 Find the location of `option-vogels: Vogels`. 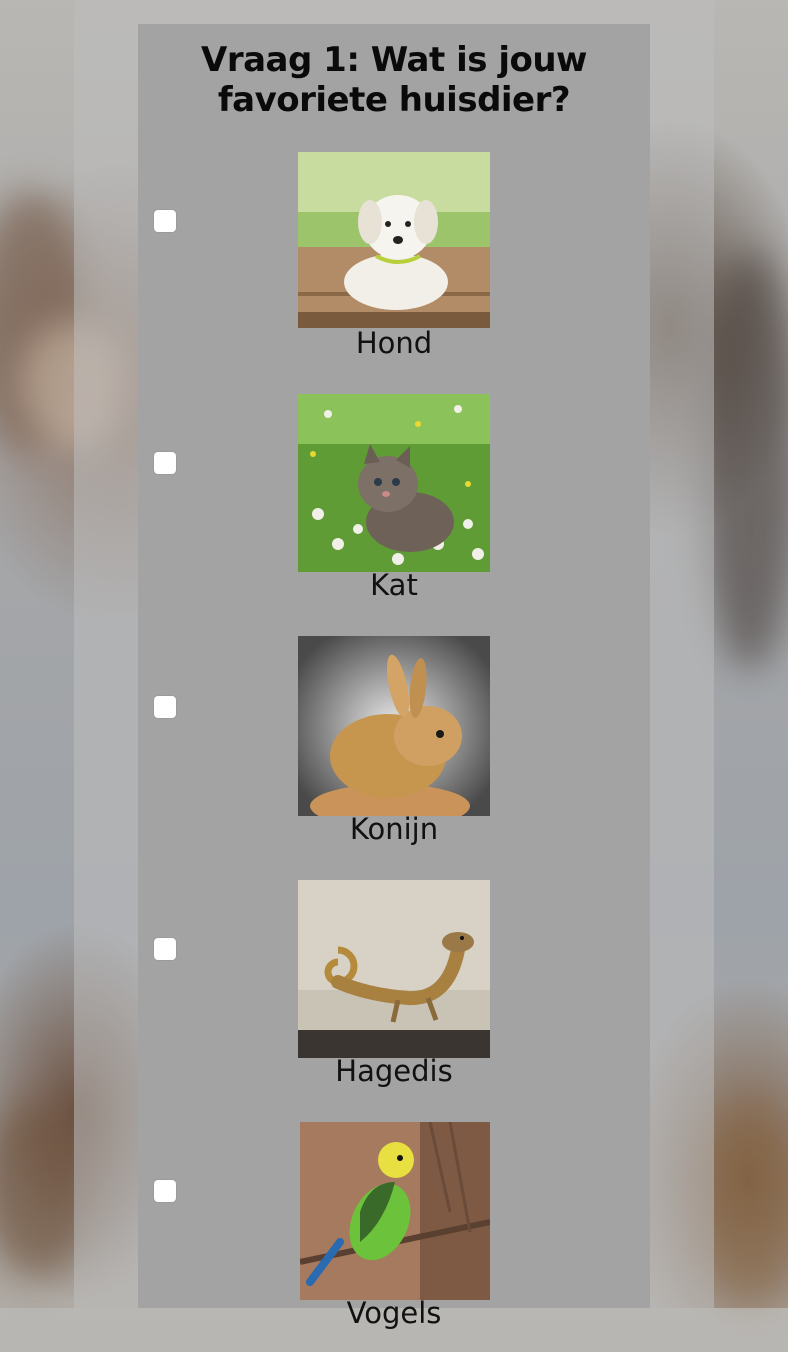

option-vogels: Vogels is located at coordinates (394, 1237).